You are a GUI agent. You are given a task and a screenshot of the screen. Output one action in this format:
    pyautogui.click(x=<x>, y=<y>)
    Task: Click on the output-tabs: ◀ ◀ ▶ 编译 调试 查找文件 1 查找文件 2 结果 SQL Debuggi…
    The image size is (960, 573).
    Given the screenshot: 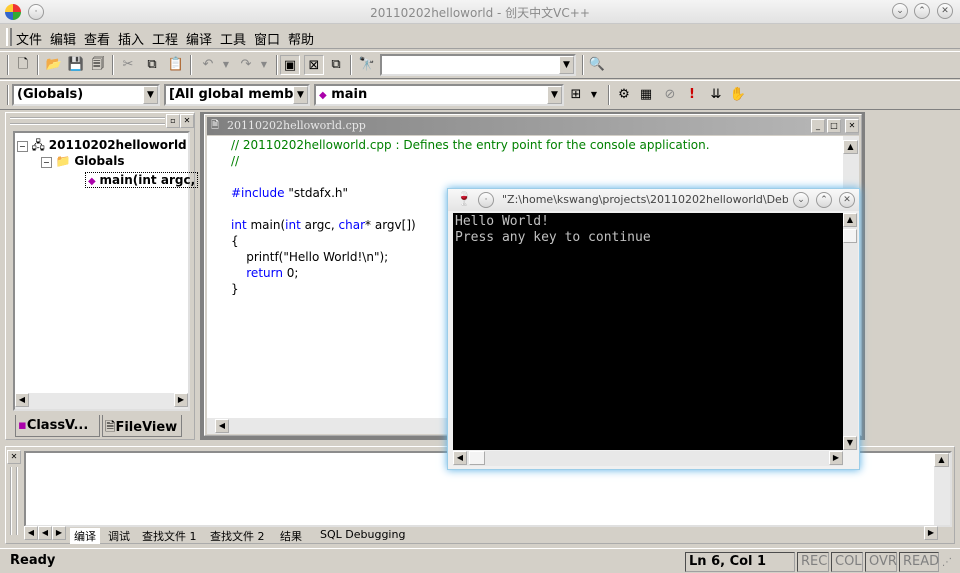 What is the action you would take?
    pyautogui.click(x=484, y=534)
    